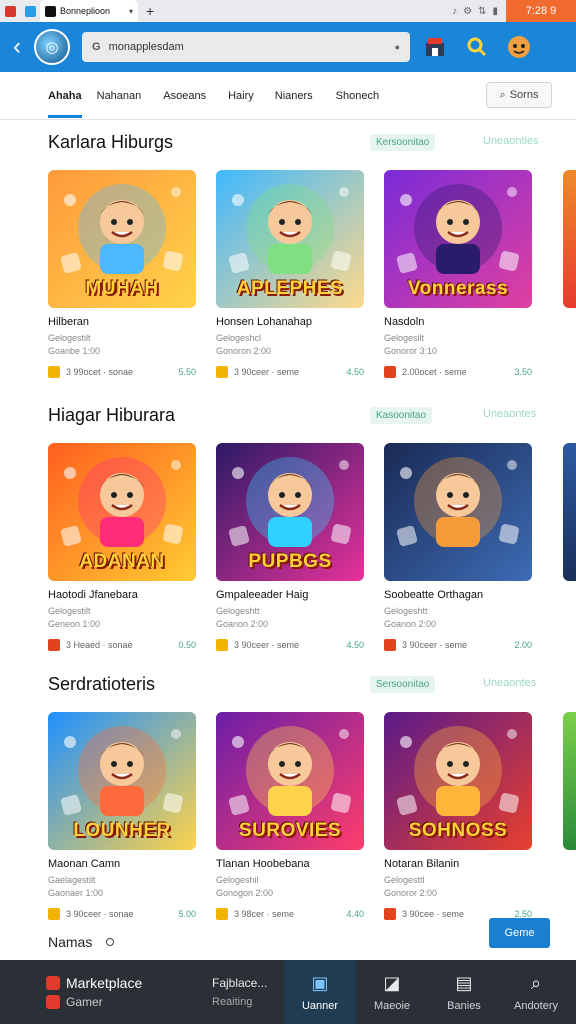  Describe the element at coordinates (411, 893) in the screenshot. I see `game-duration: Gonoror 2:00` at that location.